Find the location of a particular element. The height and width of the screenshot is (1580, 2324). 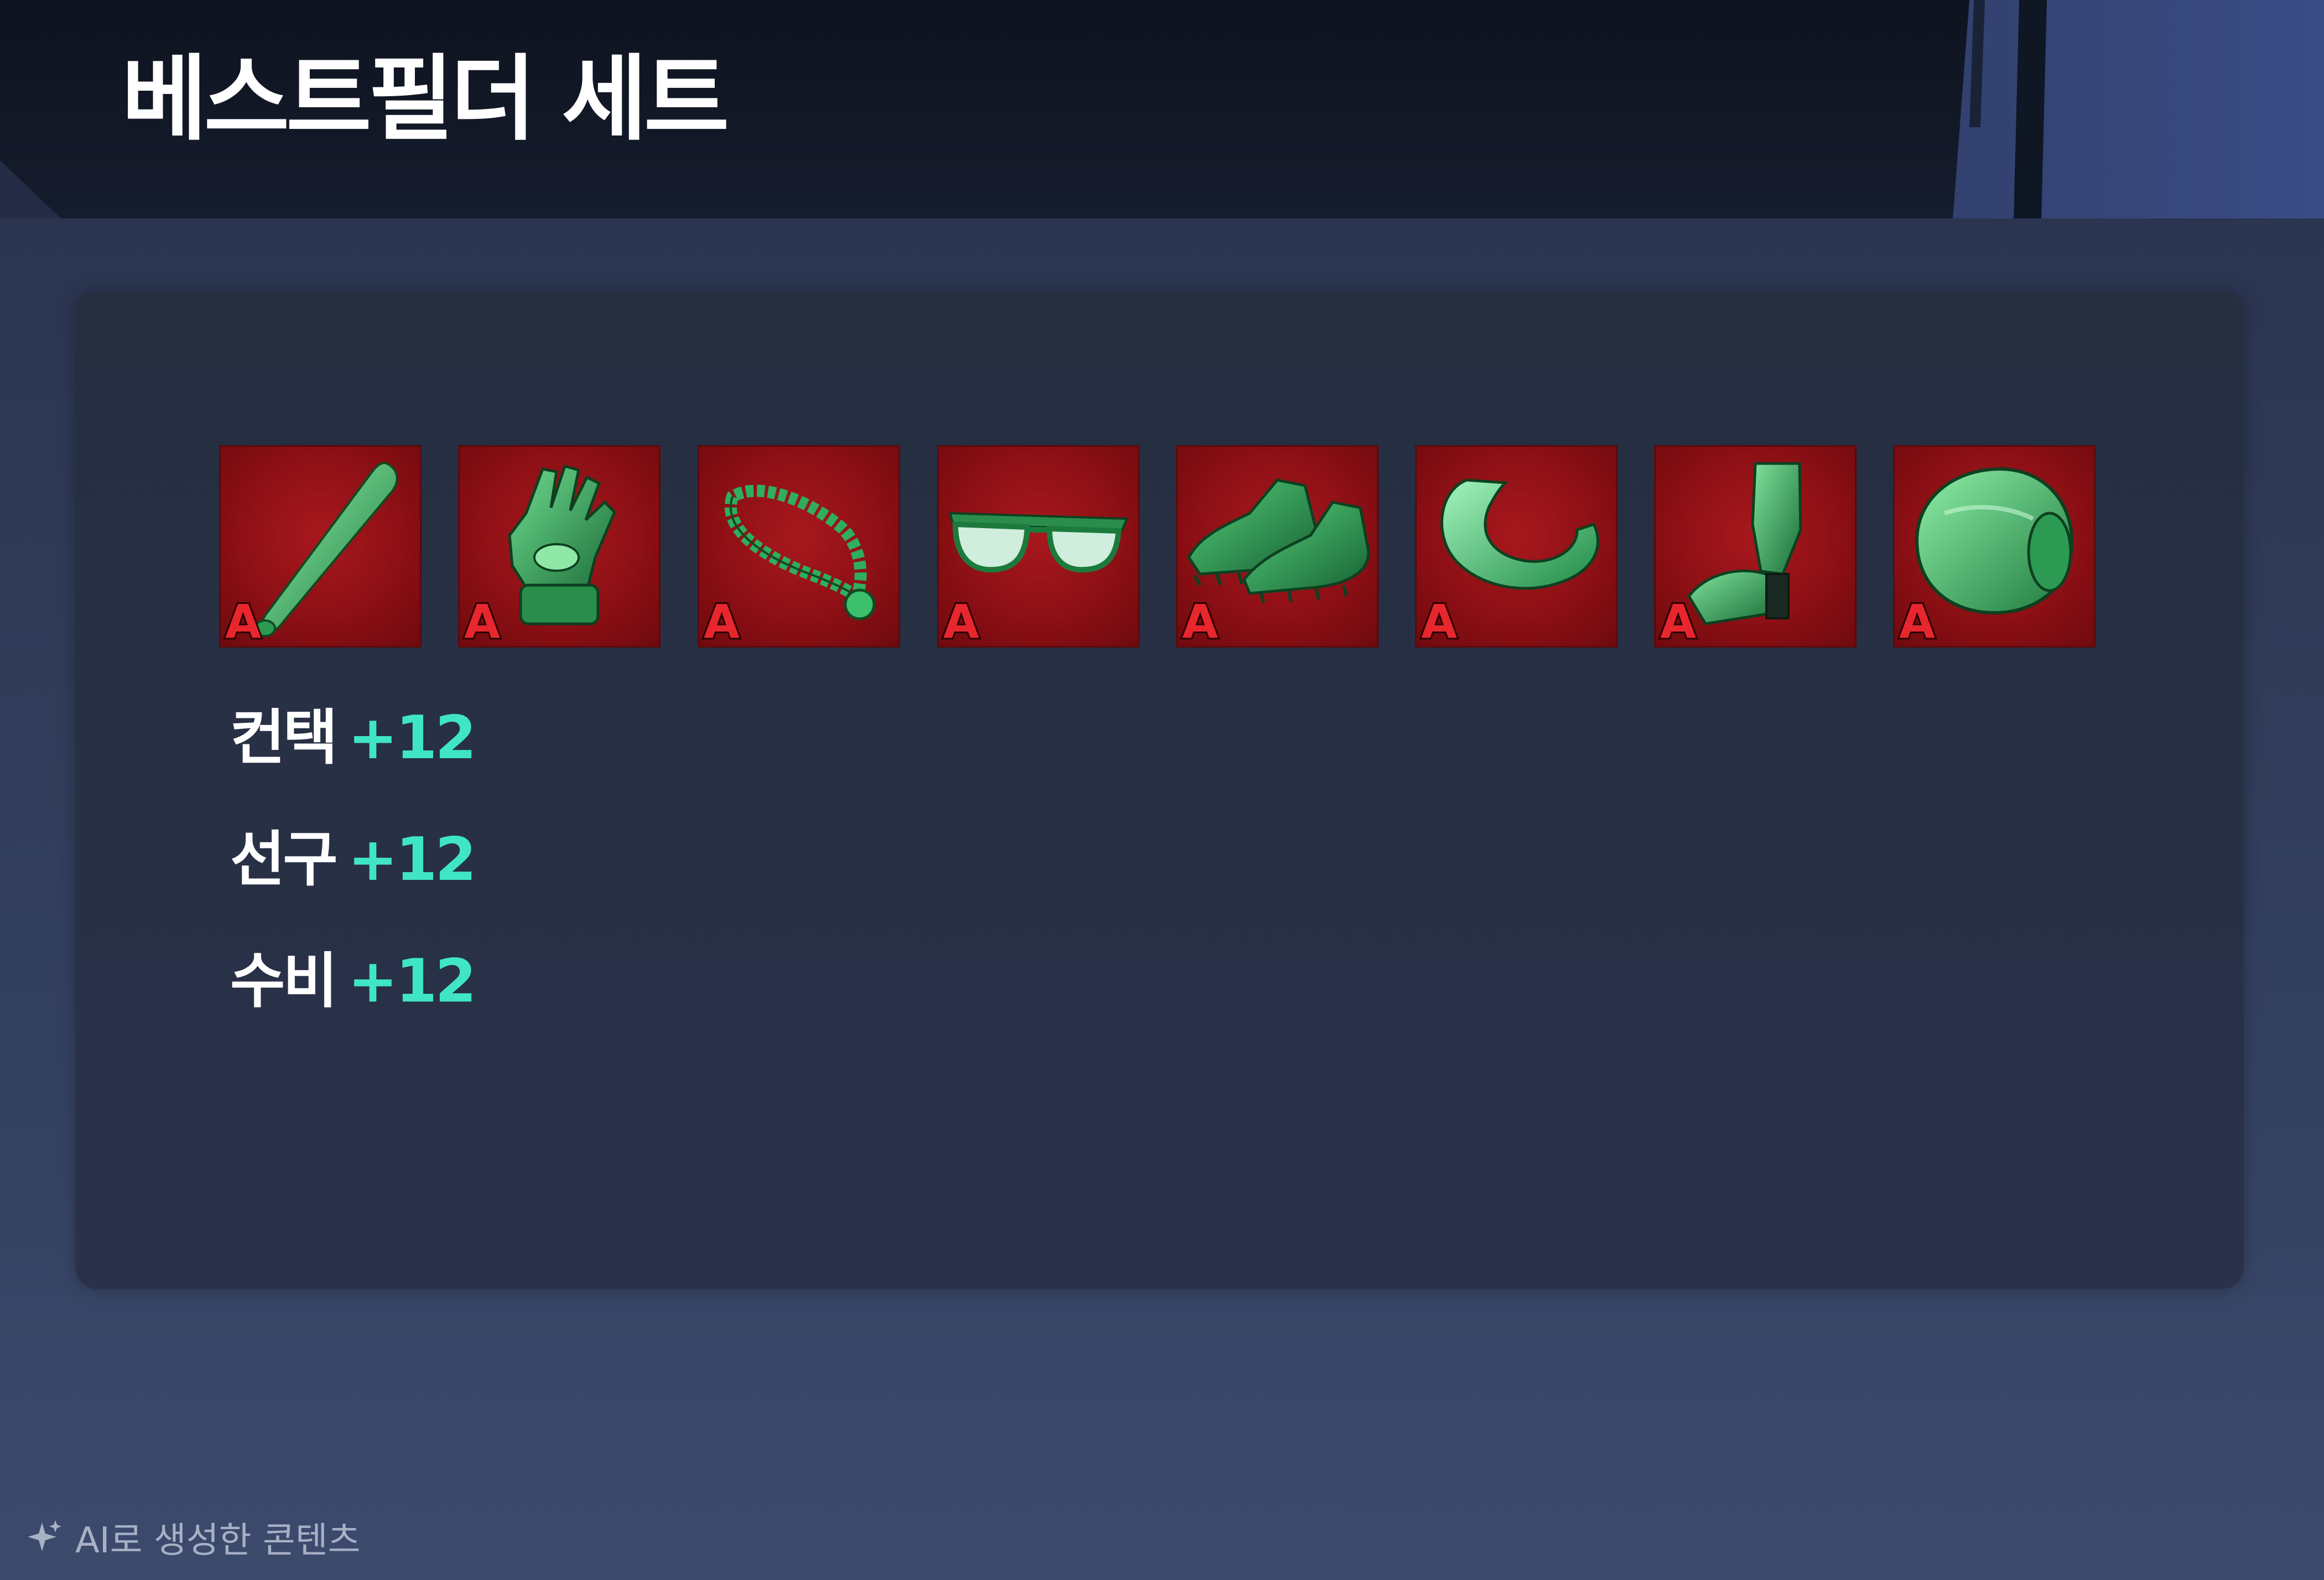

stat-name: 선구 is located at coordinates (284, 860).